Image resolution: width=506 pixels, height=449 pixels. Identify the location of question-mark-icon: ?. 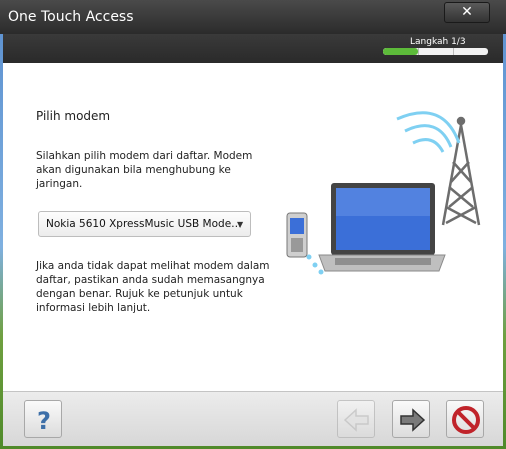
(44, 421).